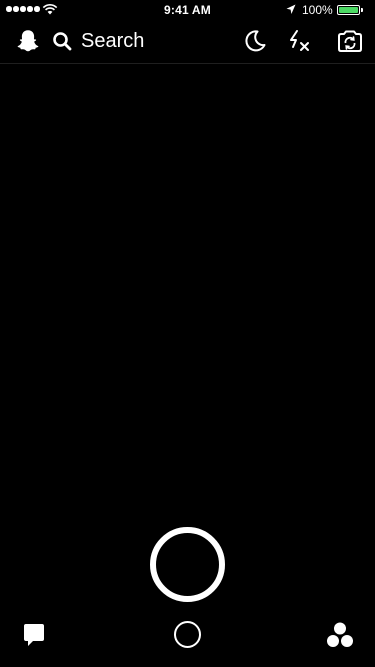  Describe the element at coordinates (62, 41) in the screenshot. I see `search-icon` at that location.